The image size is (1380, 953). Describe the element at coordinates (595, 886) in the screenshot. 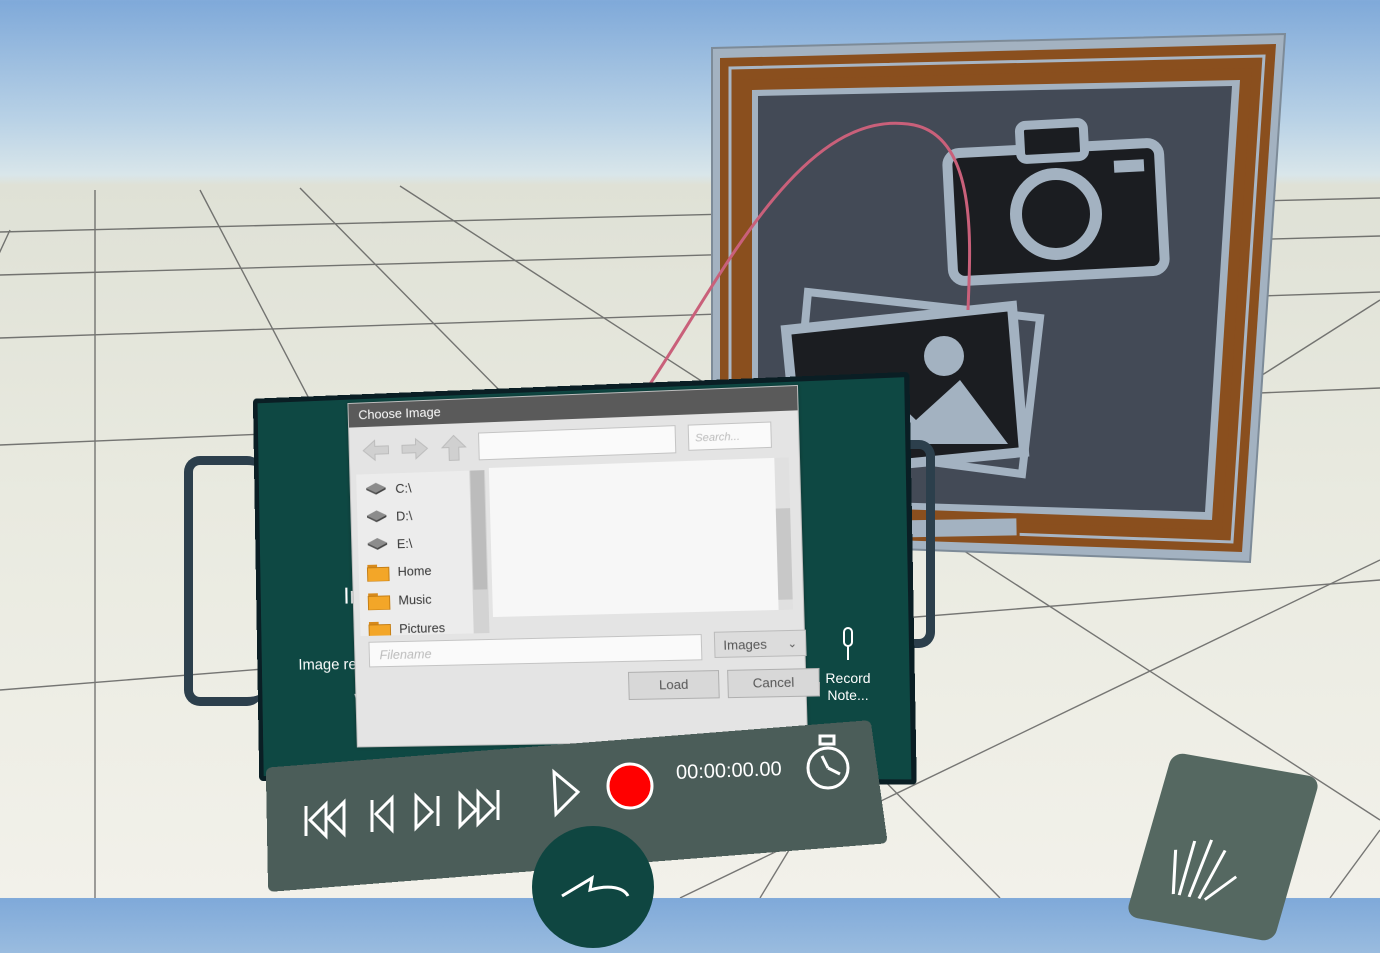

I see `back-arrow-icon` at that location.